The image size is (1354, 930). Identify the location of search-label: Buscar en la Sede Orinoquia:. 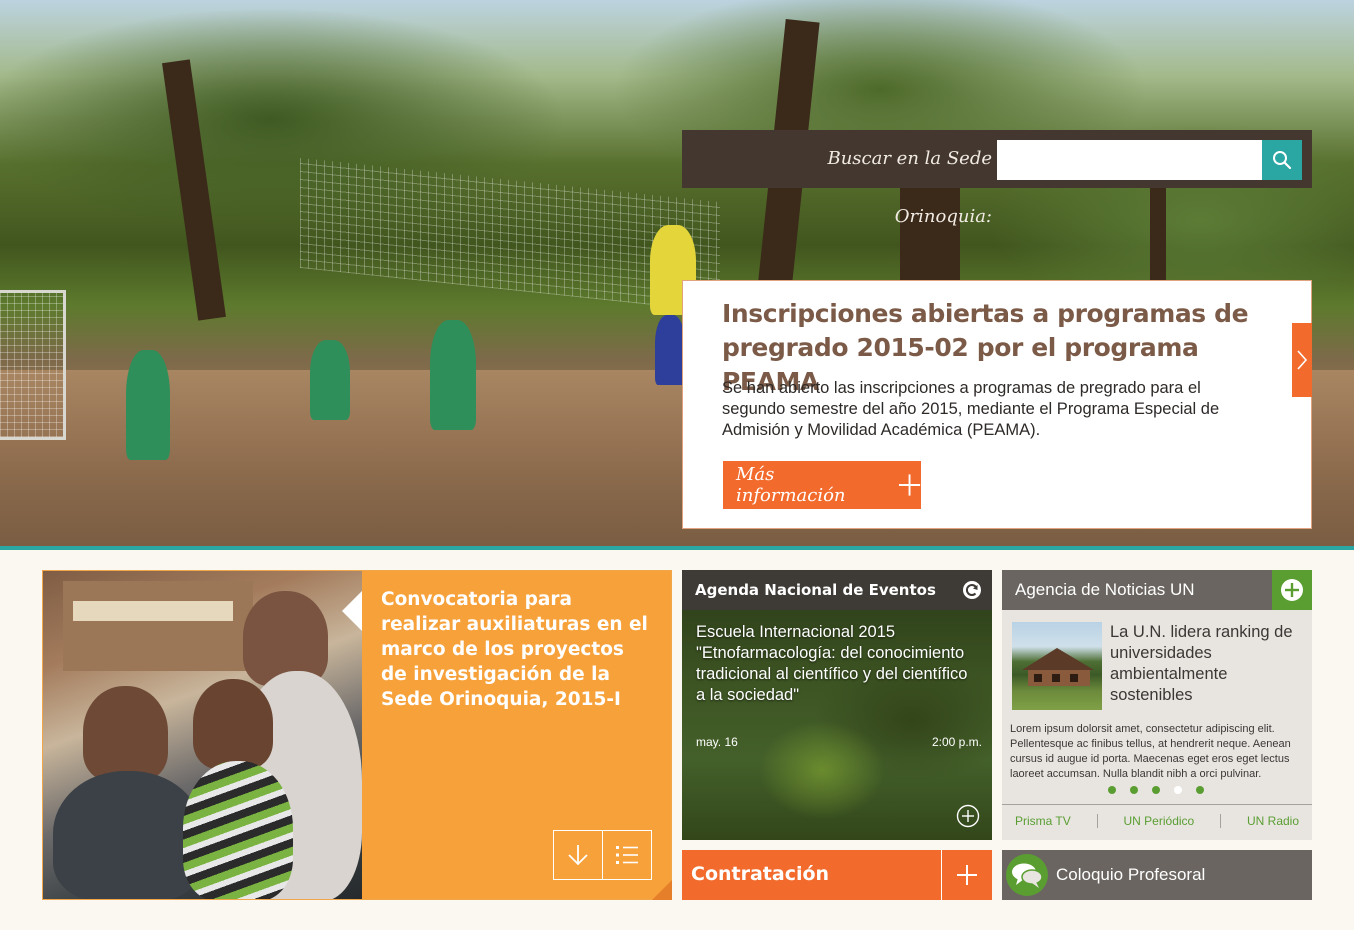
(909, 187).